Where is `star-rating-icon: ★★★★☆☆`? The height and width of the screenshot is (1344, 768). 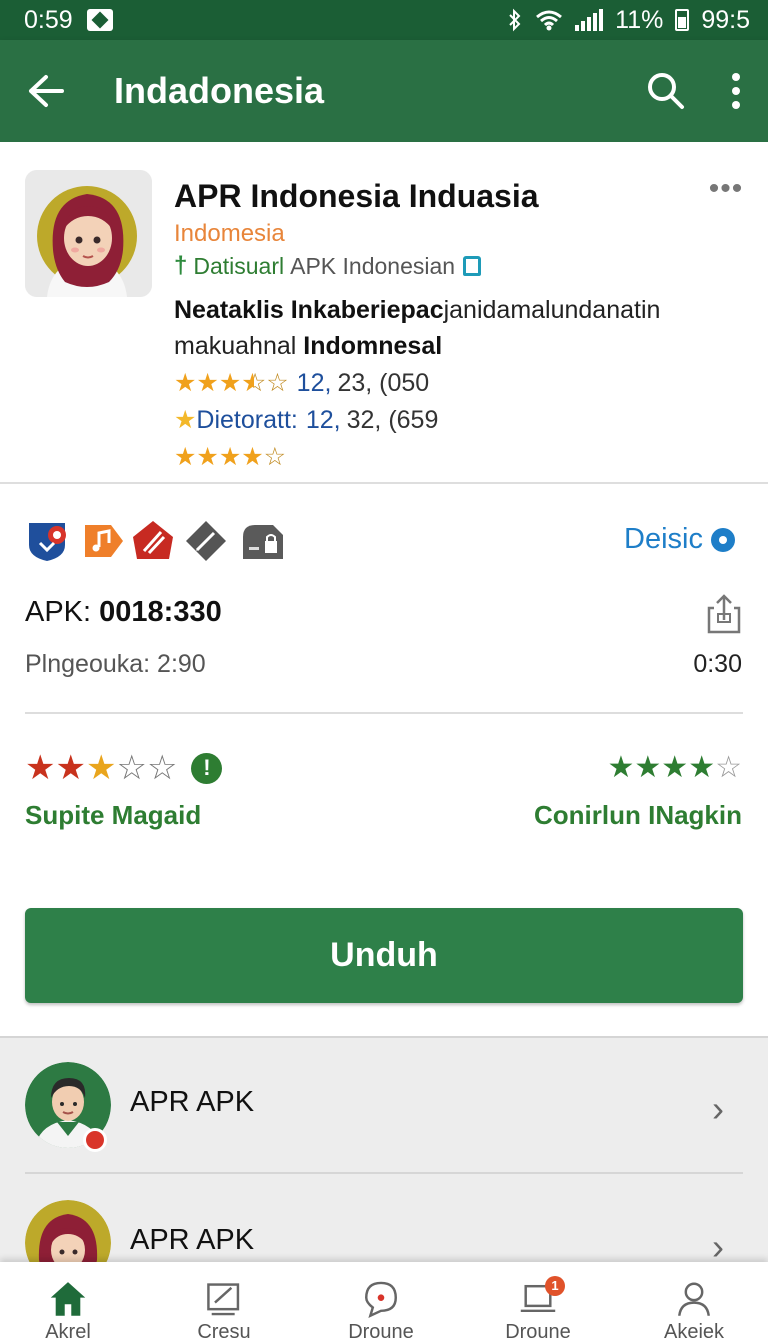
star-rating-icon: ★★★★☆☆ is located at coordinates (231, 383).